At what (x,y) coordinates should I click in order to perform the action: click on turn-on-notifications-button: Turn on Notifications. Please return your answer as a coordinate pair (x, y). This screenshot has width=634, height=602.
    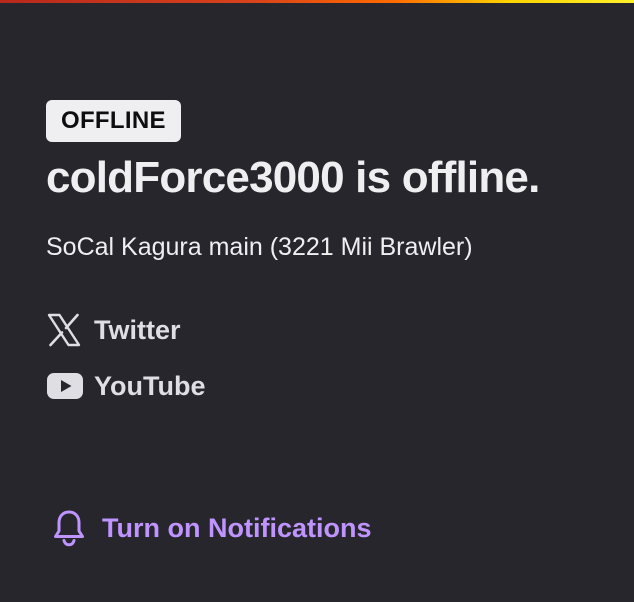
    Looking at the image, I should click on (211, 528).